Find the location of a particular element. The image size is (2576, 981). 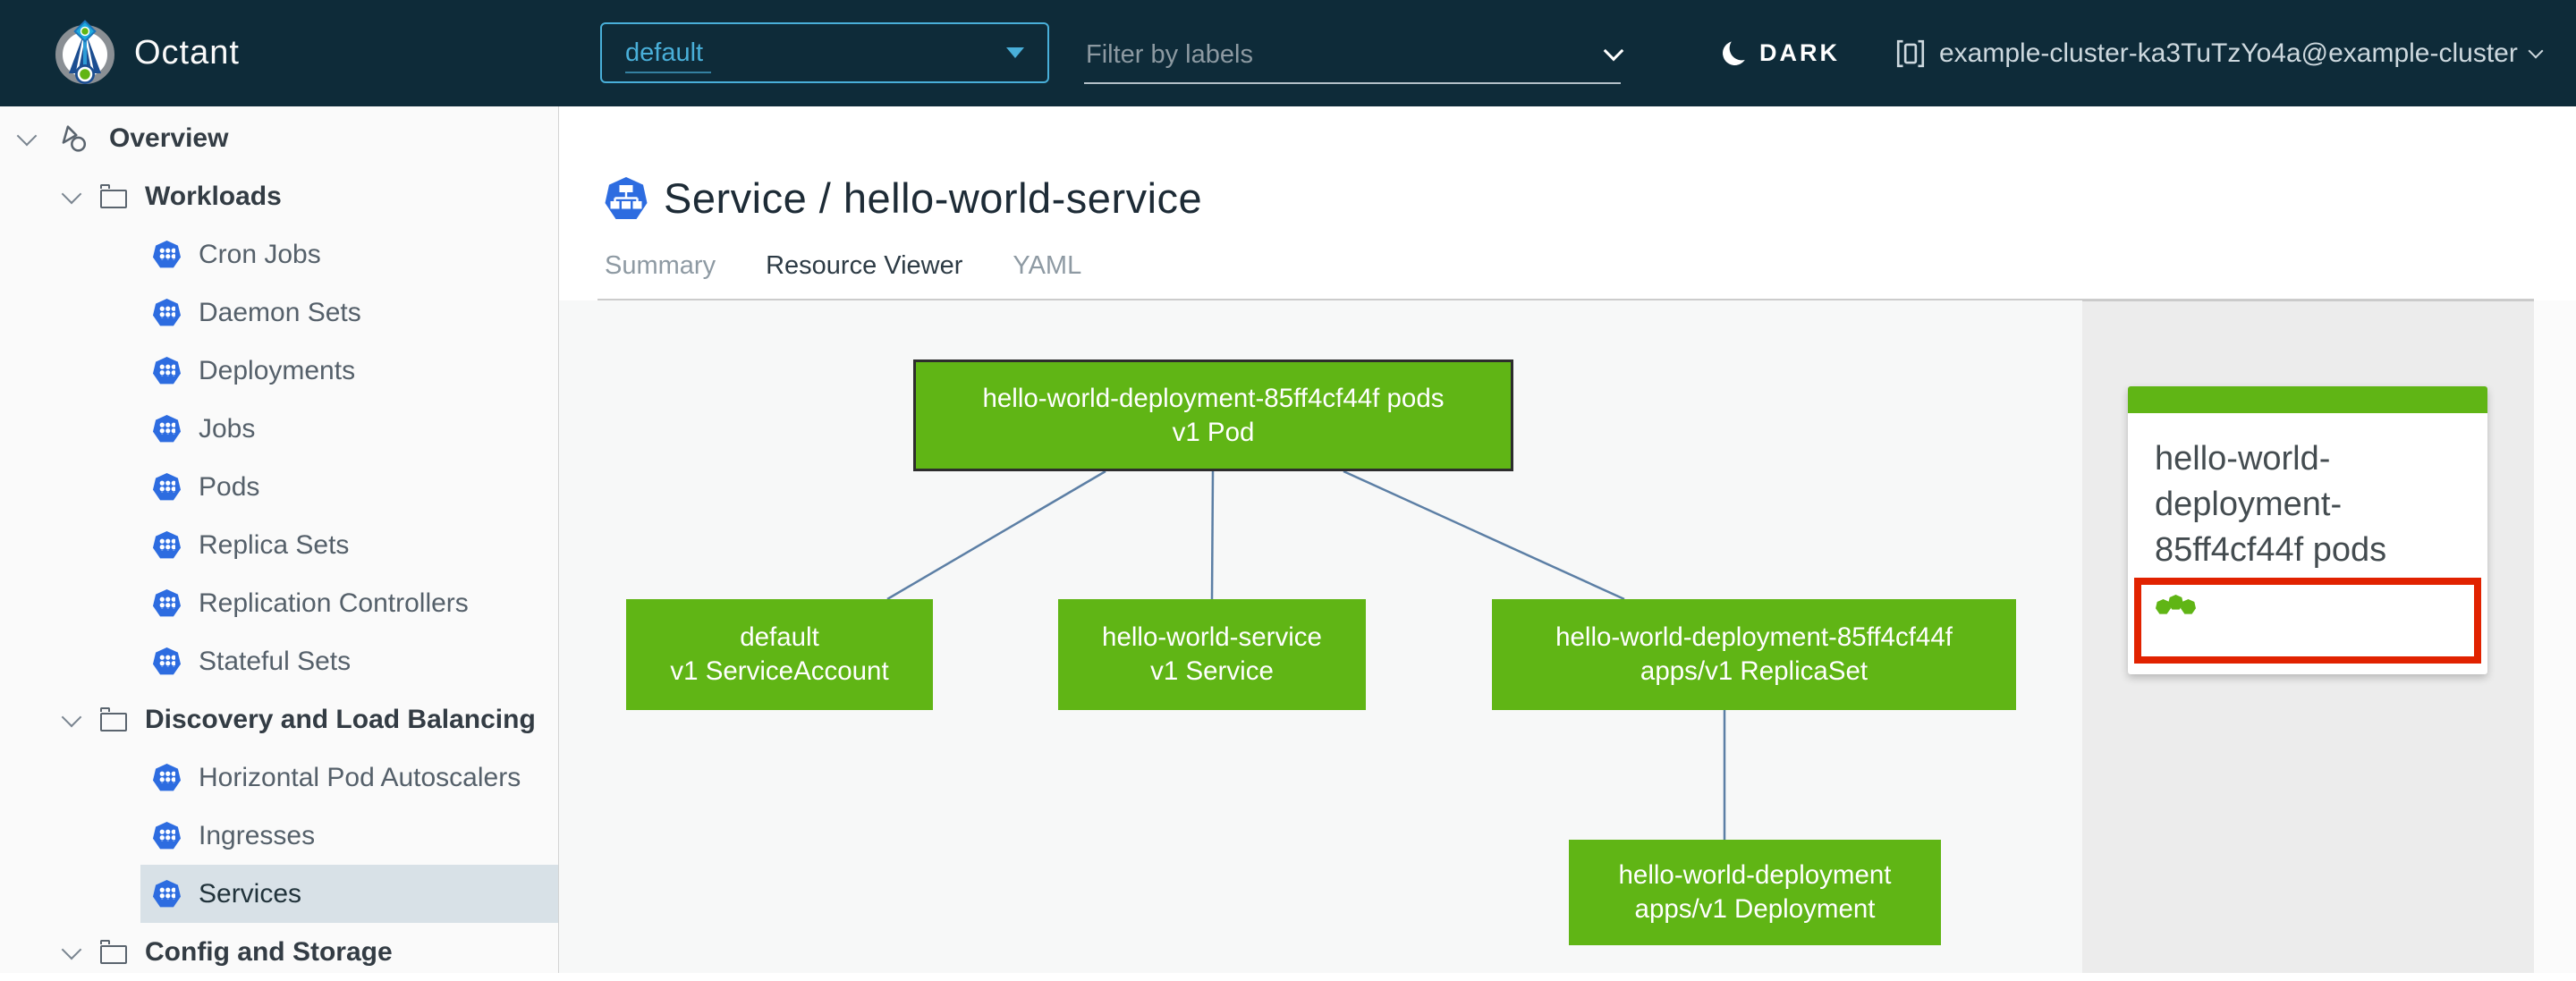

node-name: hello-world-deployment-85ff4cf44f pods is located at coordinates (1213, 398).